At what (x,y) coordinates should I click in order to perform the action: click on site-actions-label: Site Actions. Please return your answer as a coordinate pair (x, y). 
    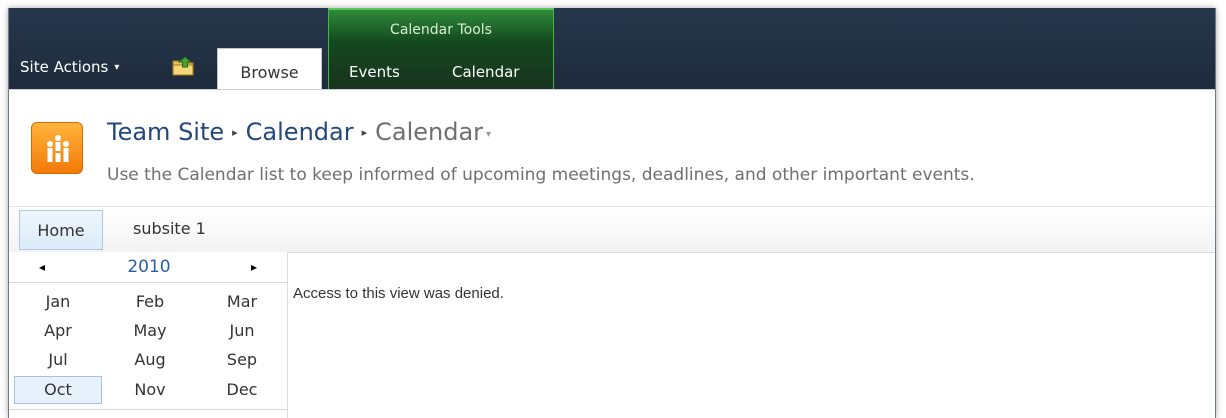
    Looking at the image, I should click on (64, 67).